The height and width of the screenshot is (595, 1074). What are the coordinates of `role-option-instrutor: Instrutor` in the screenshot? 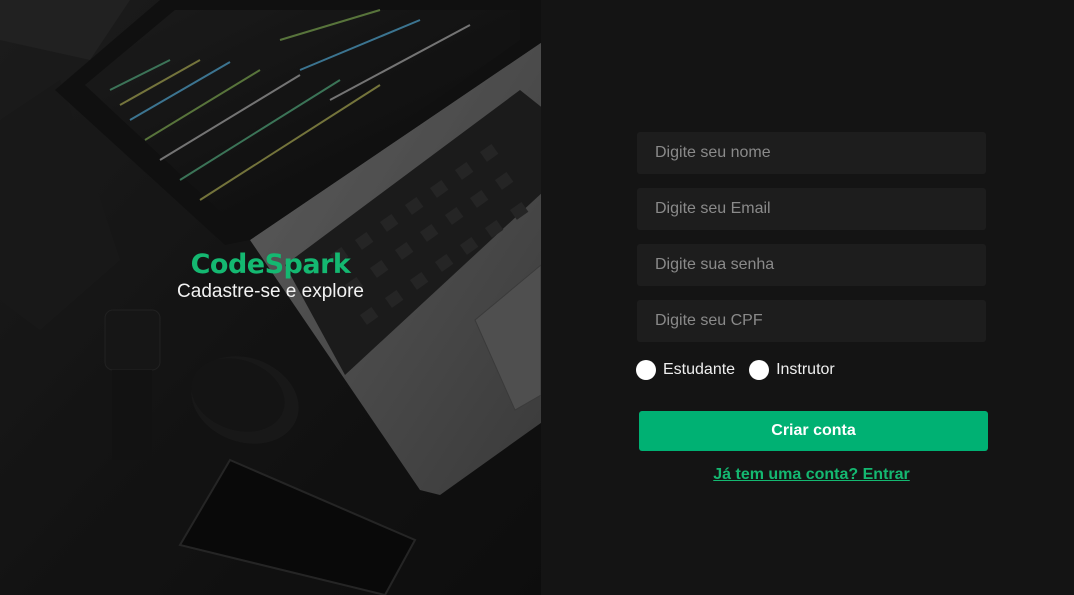 It's located at (792, 370).